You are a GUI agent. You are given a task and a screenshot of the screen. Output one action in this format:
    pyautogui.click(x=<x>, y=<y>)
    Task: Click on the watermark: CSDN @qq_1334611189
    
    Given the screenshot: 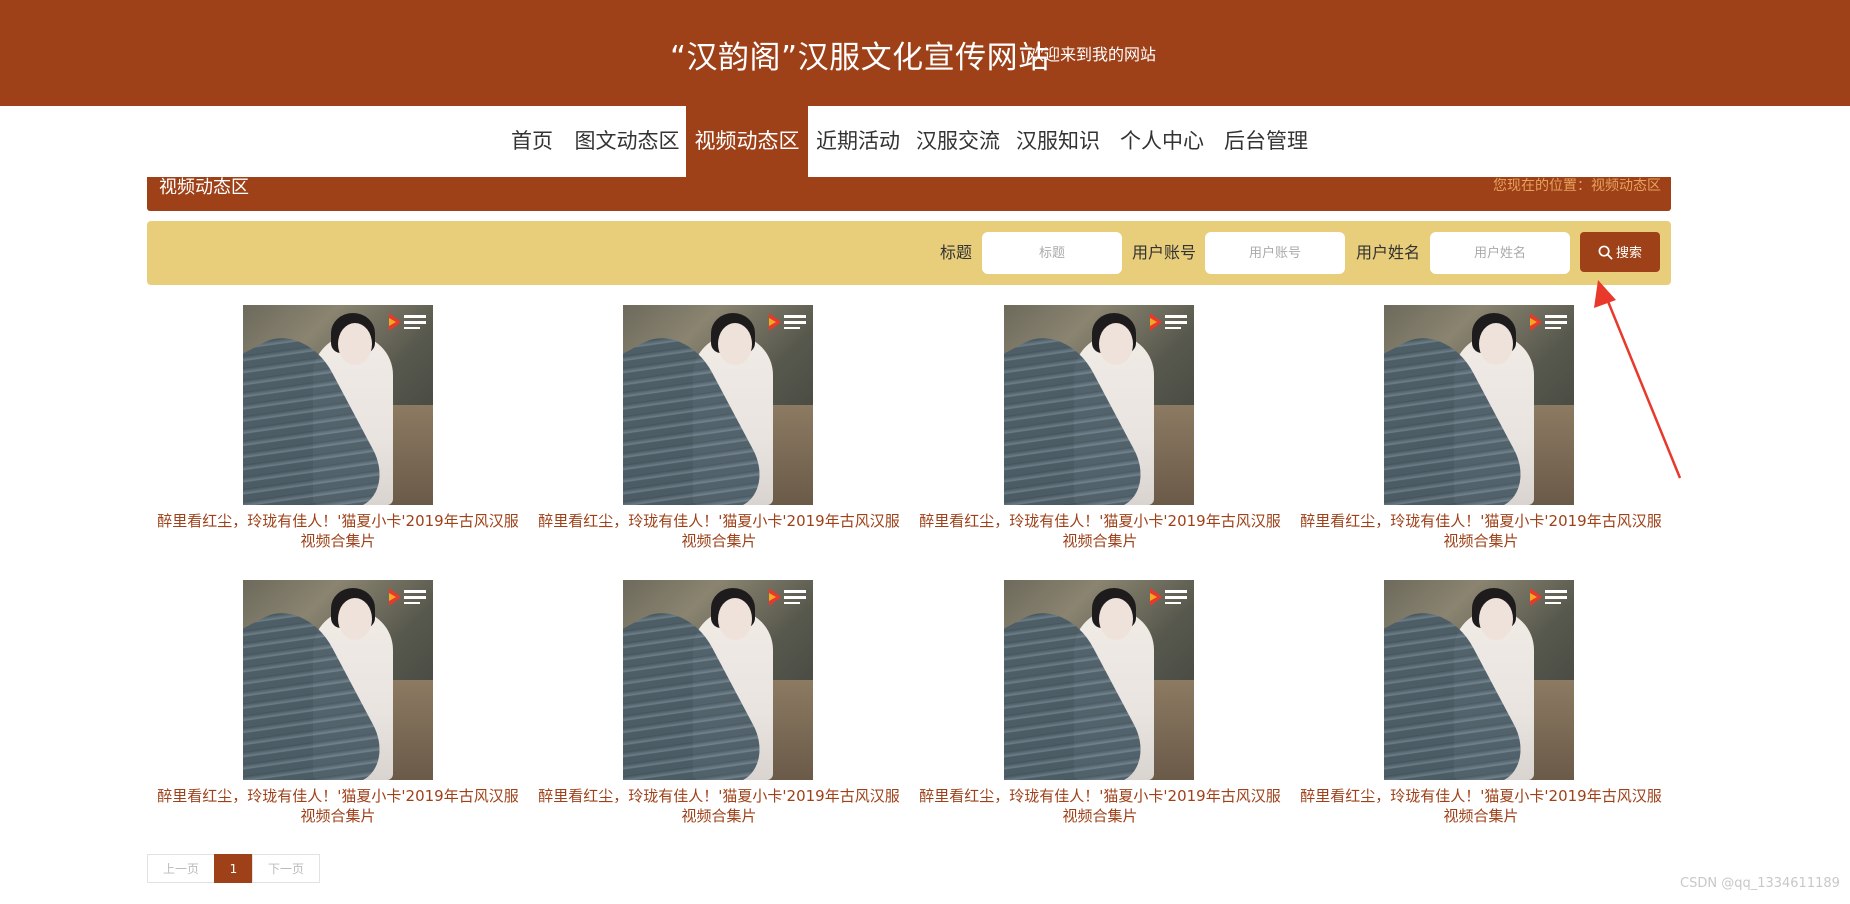 What is the action you would take?
    pyautogui.click(x=1760, y=883)
    